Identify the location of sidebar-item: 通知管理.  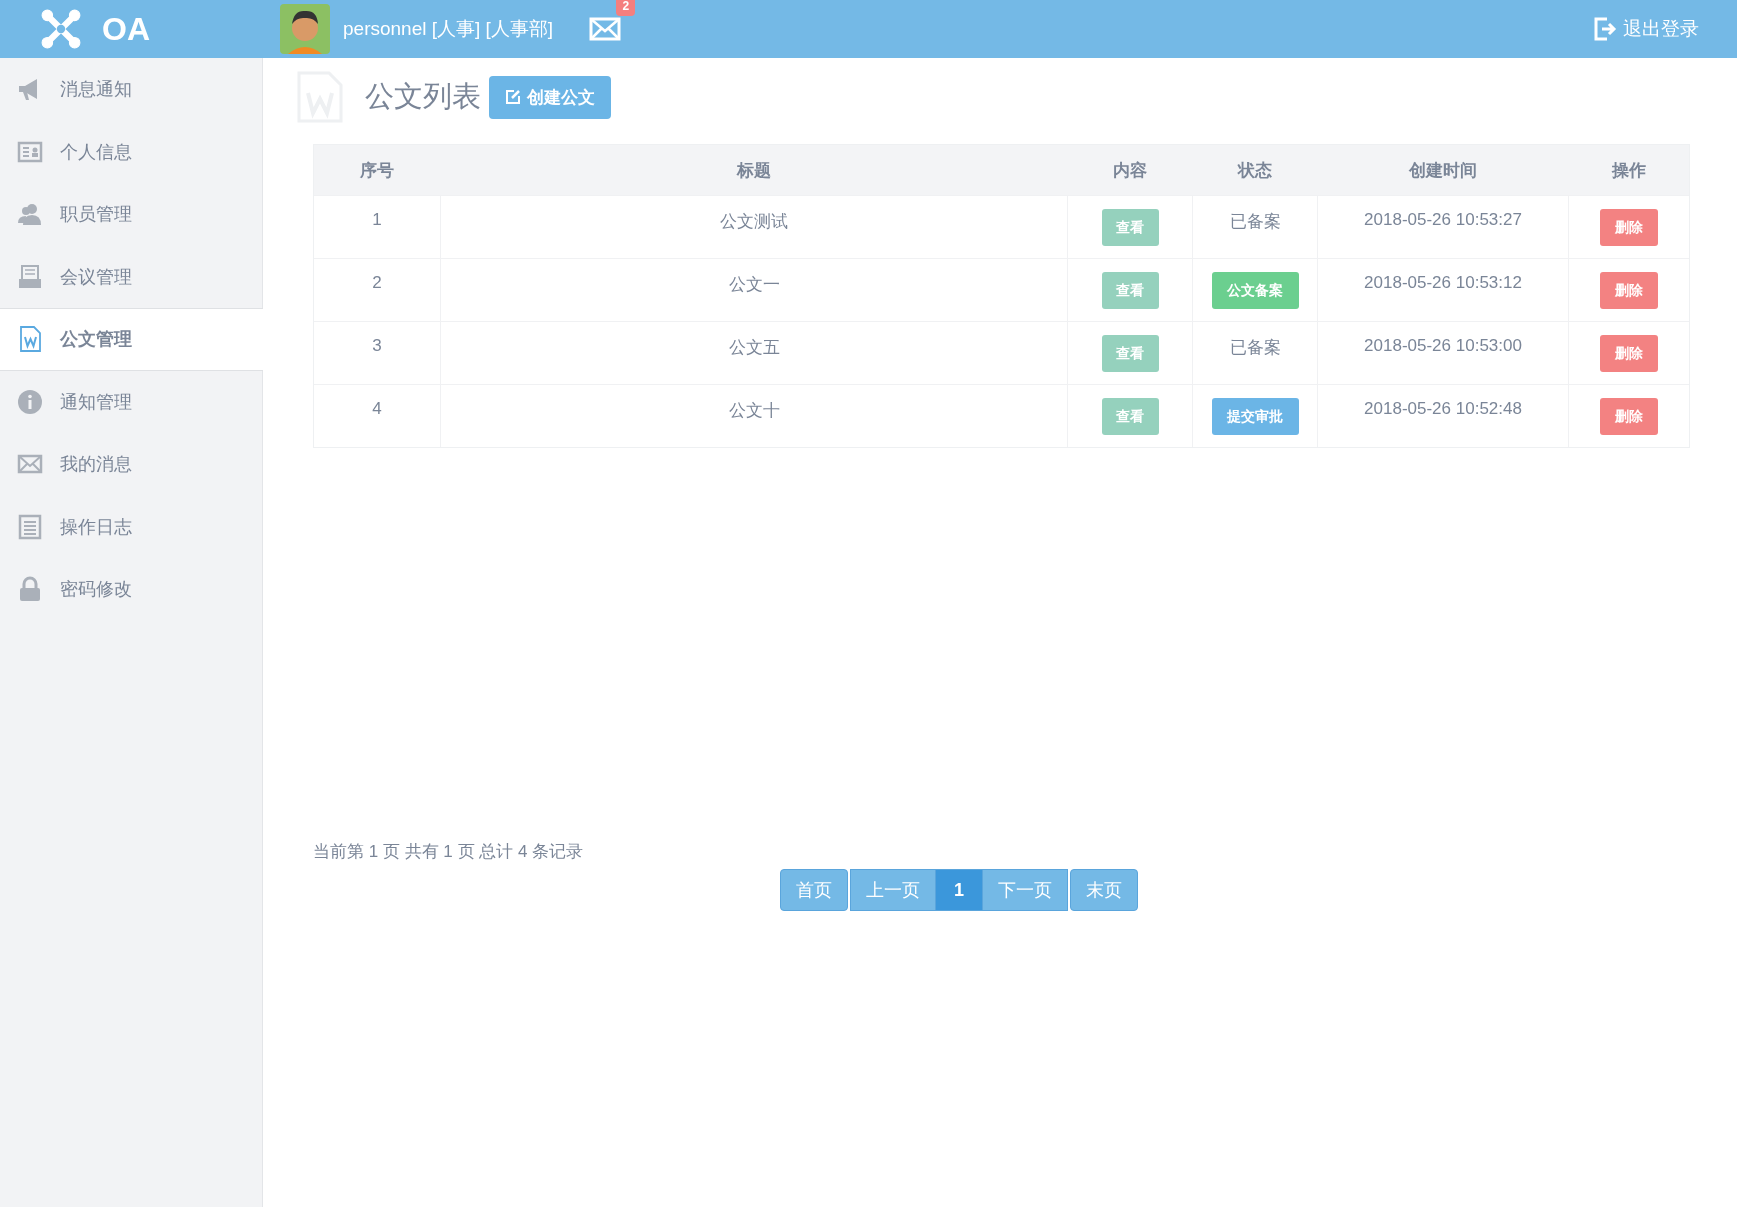
(131, 401).